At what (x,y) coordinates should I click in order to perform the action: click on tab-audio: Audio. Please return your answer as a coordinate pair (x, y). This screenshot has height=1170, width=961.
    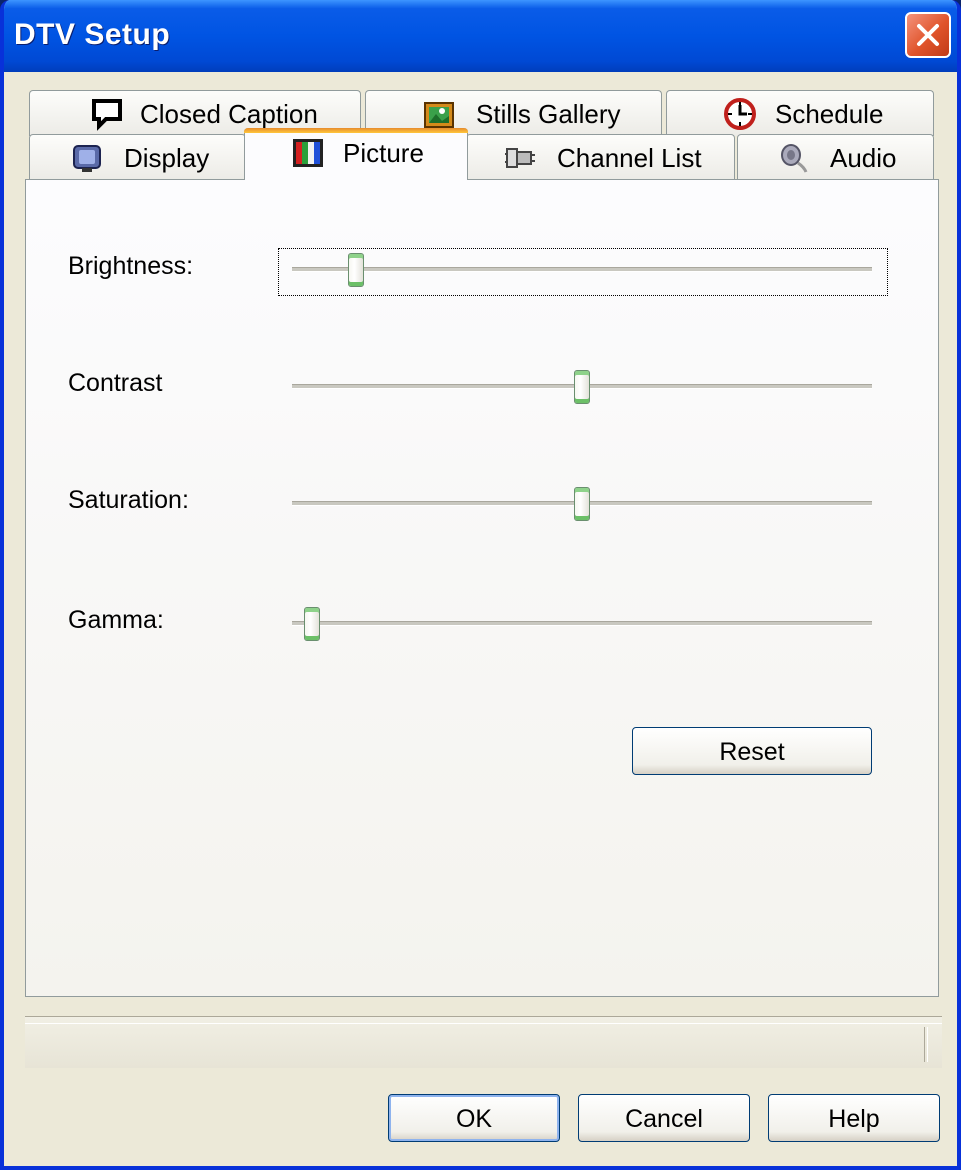
    Looking at the image, I should click on (835, 157).